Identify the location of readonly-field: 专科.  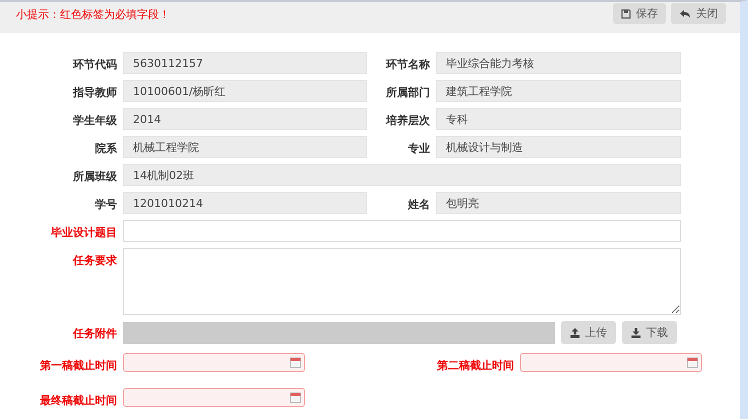
(558, 119).